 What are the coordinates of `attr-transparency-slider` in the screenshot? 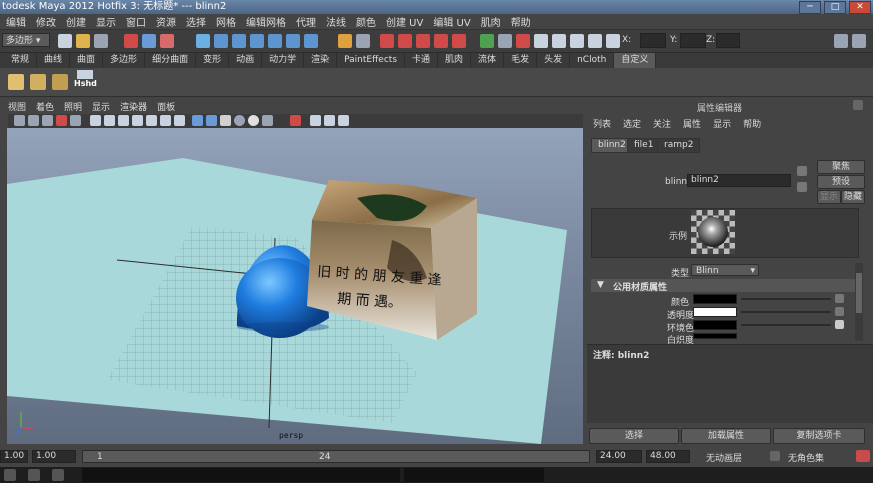 It's located at (786, 312).